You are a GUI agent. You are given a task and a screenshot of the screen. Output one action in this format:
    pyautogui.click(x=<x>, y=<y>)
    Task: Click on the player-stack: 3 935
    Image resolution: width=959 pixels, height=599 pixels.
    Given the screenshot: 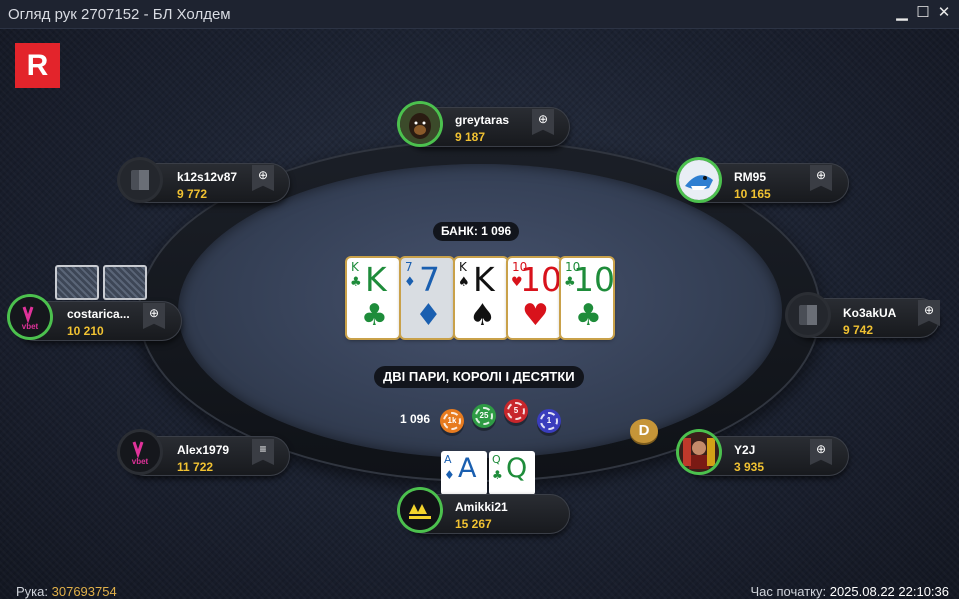 What is the action you would take?
    pyautogui.click(x=749, y=467)
    